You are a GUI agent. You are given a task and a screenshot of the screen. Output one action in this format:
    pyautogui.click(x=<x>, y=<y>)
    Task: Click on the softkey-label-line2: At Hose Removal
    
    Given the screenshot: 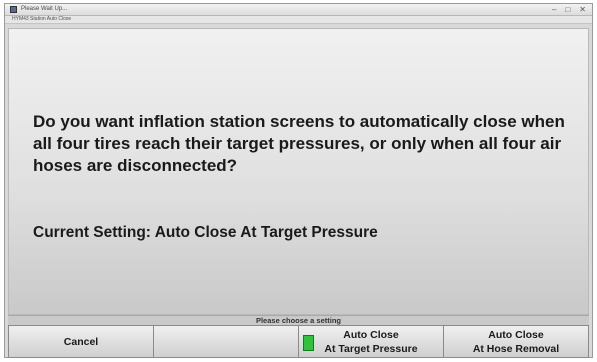 What is the action you would take?
    pyautogui.click(x=516, y=348)
    